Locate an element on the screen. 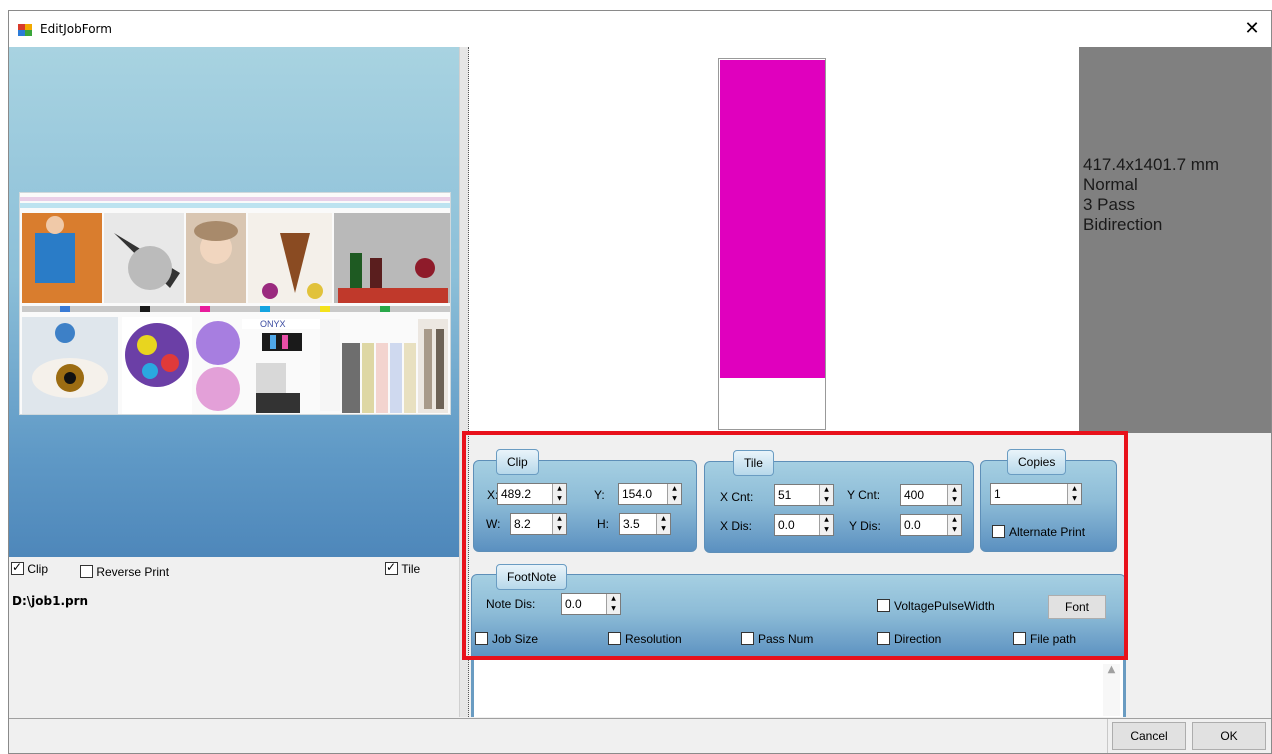 This screenshot has width=1272, height=754. clip-checkbox: Clip is located at coordinates (30, 568).